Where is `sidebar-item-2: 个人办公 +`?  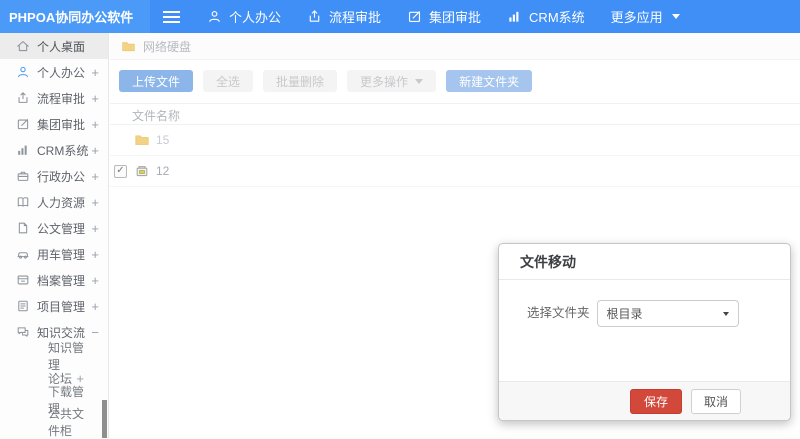 sidebar-item-2: 个人办公 + is located at coordinates (54, 72).